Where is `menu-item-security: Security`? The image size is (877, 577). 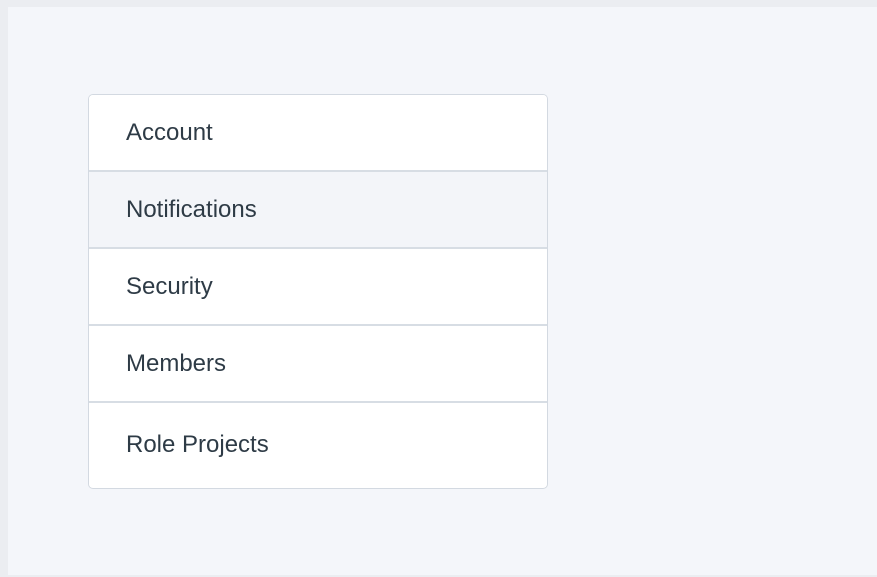
menu-item-security: Security is located at coordinates (318, 287).